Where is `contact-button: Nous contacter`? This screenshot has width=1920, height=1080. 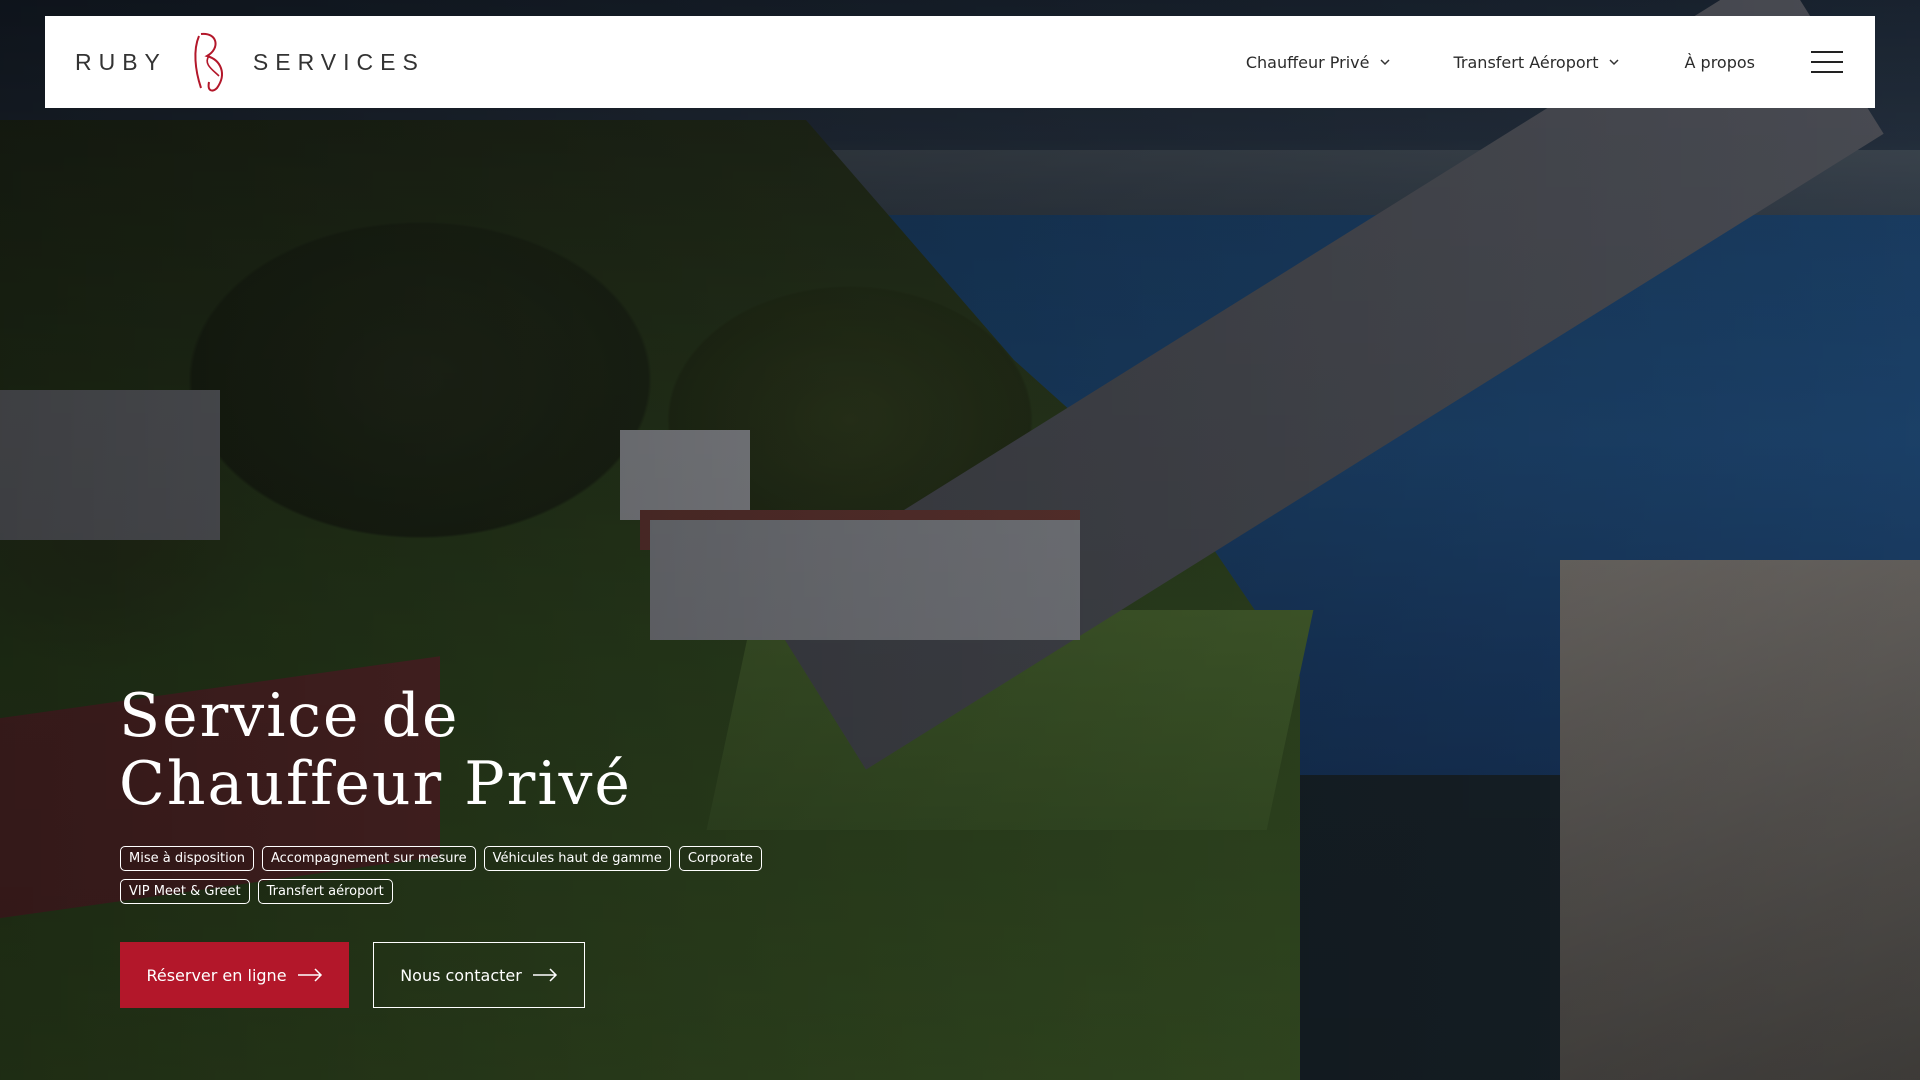 contact-button: Nous contacter is located at coordinates (479, 975).